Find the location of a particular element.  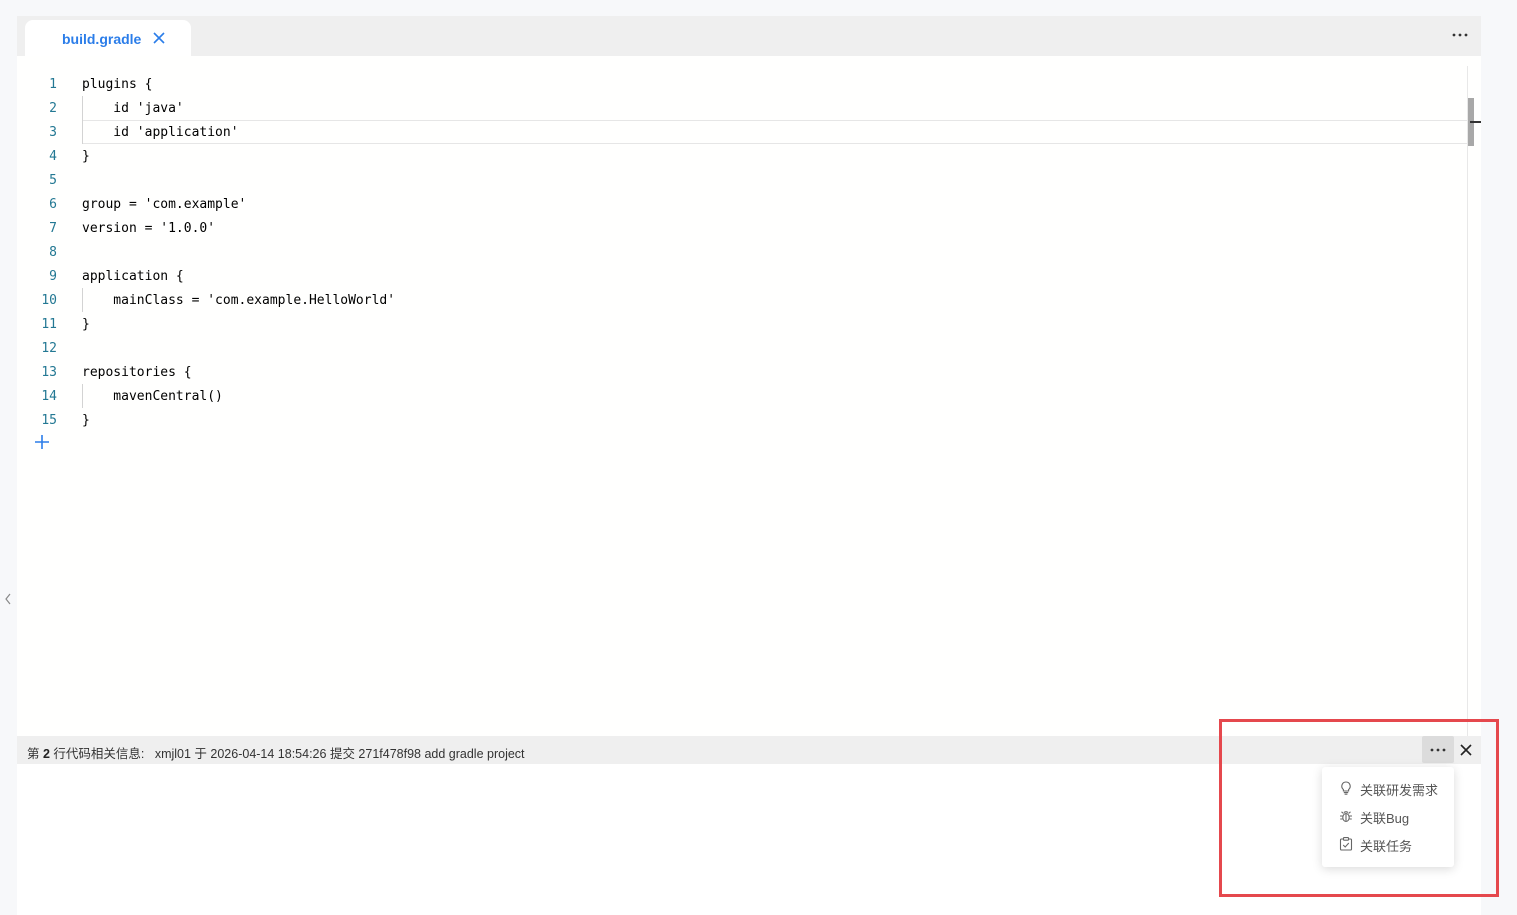

bug-icon is located at coordinates (1346, 817).